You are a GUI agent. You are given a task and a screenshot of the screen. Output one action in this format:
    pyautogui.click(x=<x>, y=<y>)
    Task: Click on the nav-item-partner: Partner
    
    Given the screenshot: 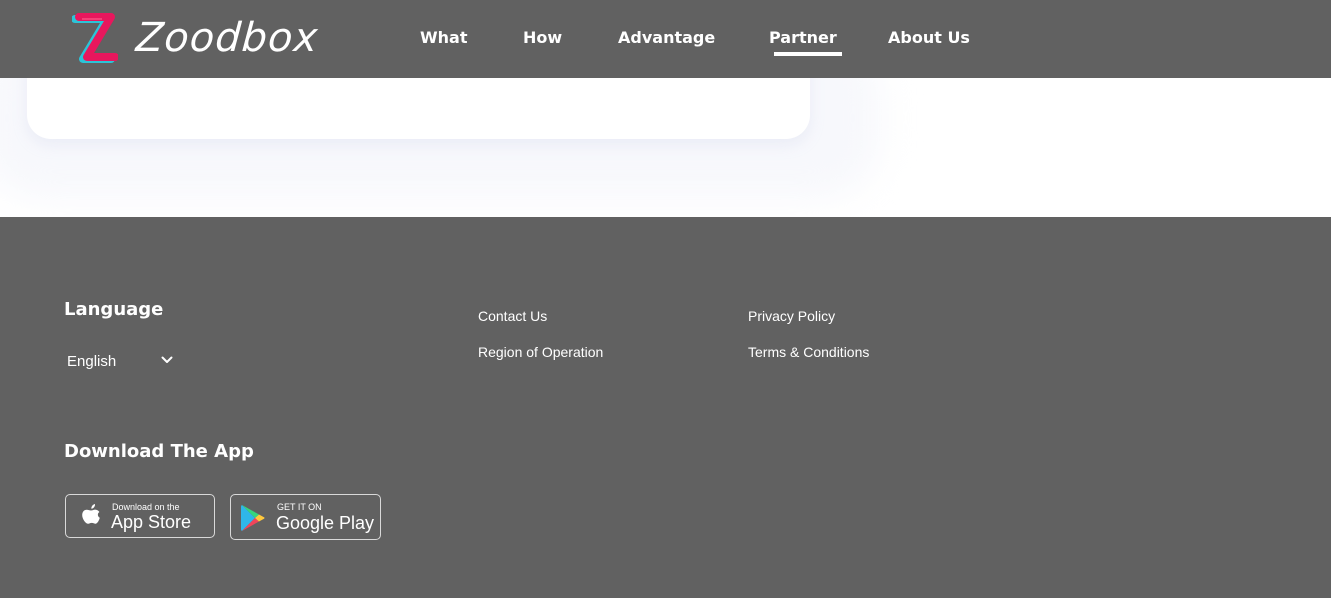 What is the action you would take?
    pyautogui.click(x=805, y=42)
    